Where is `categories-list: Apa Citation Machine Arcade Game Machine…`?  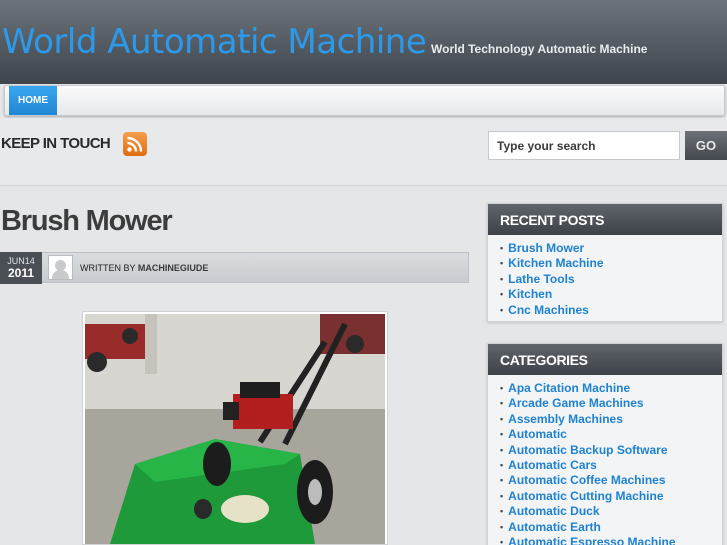 categories-list: Apa Citation Machine Arcade Game Machine… is located at coordinates (605, 460).